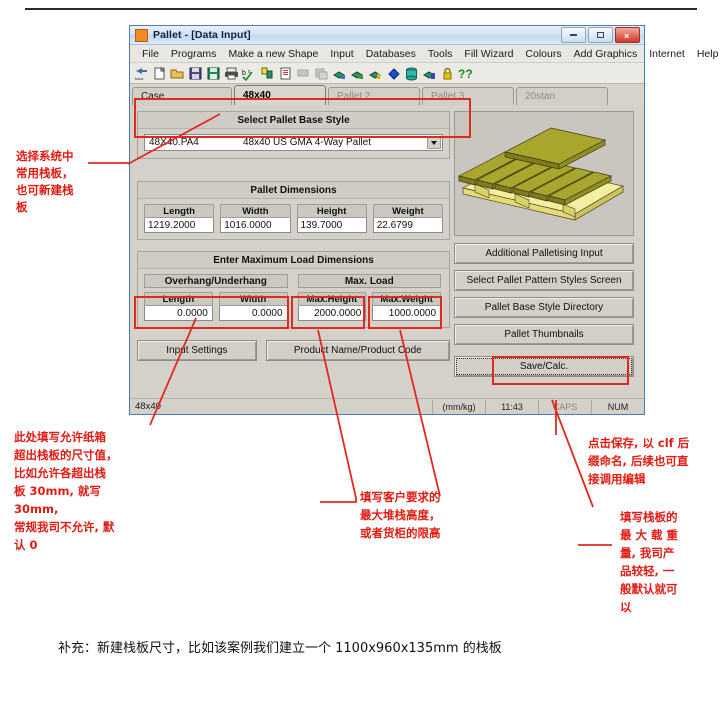 The image size is (720, 726). I want to click on pallet-base-style-select: 48X40.PA4 48x40 US GMA 4-Way Pallet, so click(293, 142).